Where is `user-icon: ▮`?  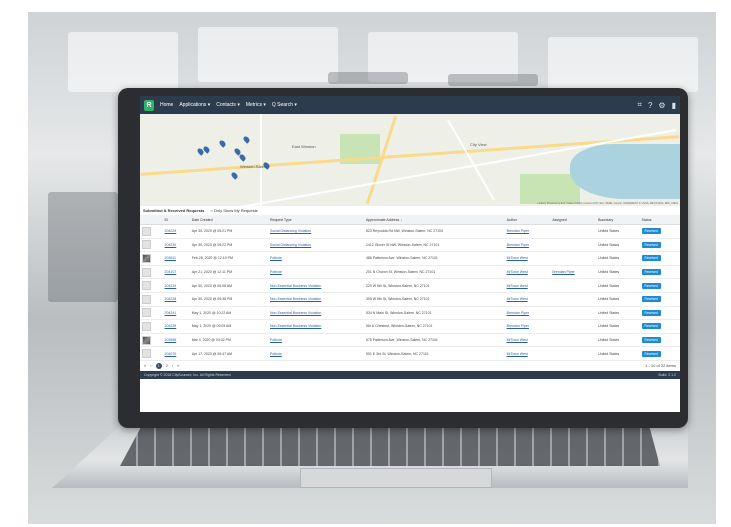
user-icon: ▮ is located at coordinates (674, 105).